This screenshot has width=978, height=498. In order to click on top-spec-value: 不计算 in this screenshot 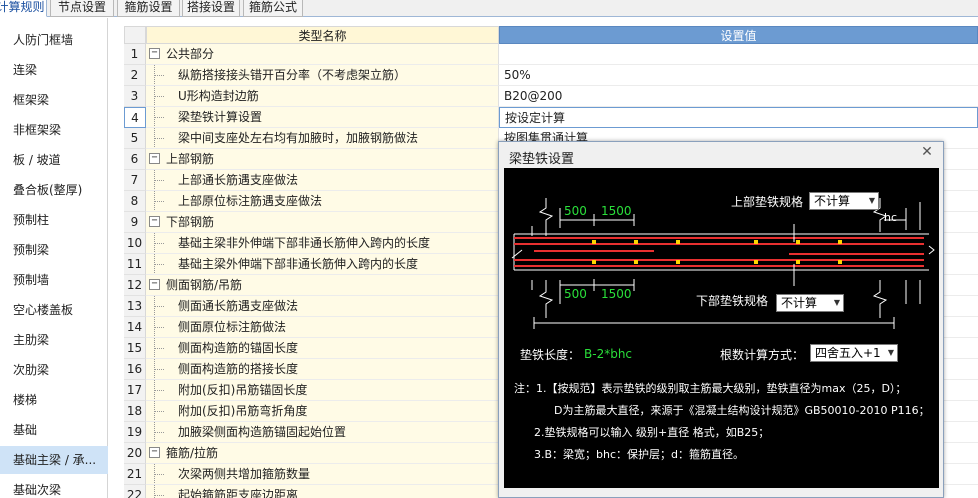, I will do `click(832, 201)`.